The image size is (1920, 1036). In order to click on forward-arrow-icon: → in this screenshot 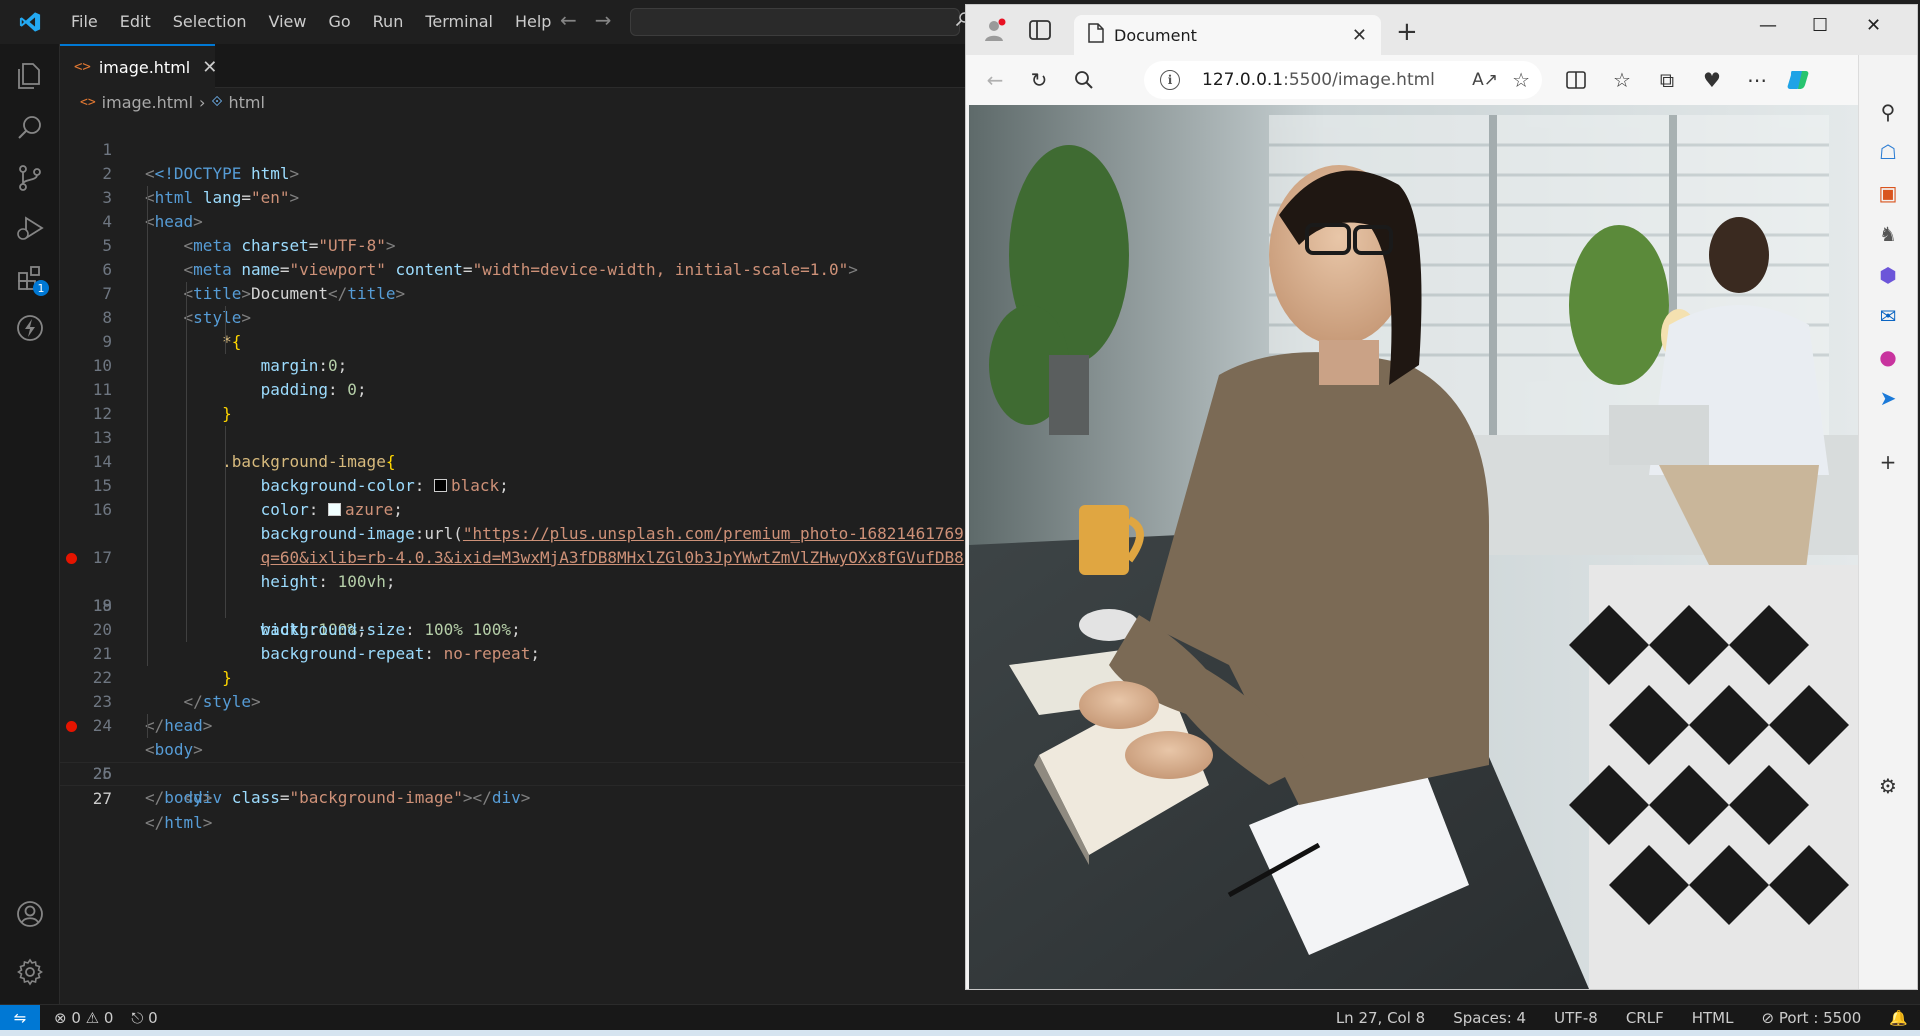, I will do `click(603, 20)`.